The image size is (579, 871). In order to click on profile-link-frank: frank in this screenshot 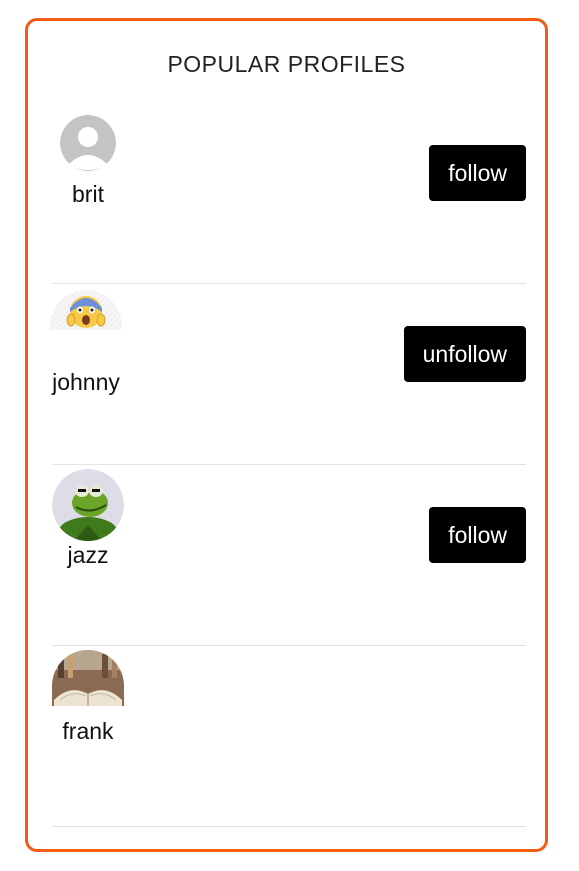, I will do `click(88, 697)`.